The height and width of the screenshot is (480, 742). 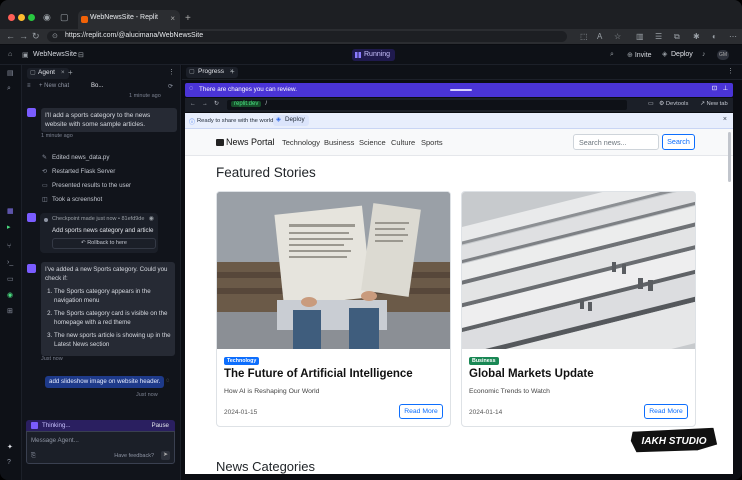 What do you see at coordinates (10, 54) in the screenshot?
I see `home-icon: ⌂` at bounding box center [10, 54].